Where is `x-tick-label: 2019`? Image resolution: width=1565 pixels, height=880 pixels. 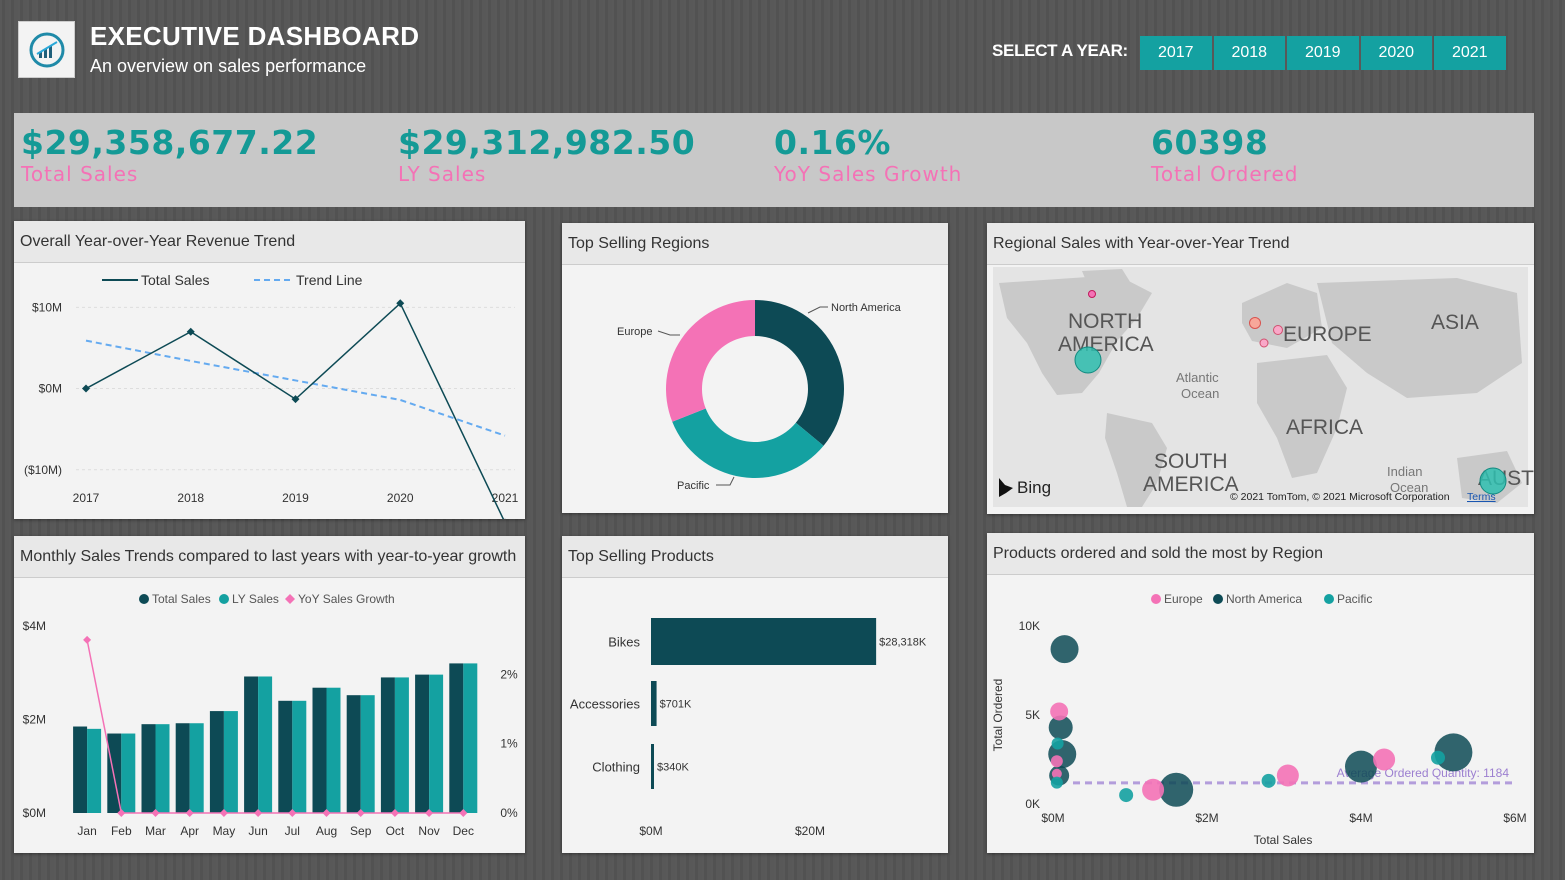 x-tick-label: 2019 is located at coordinates (295, 498).